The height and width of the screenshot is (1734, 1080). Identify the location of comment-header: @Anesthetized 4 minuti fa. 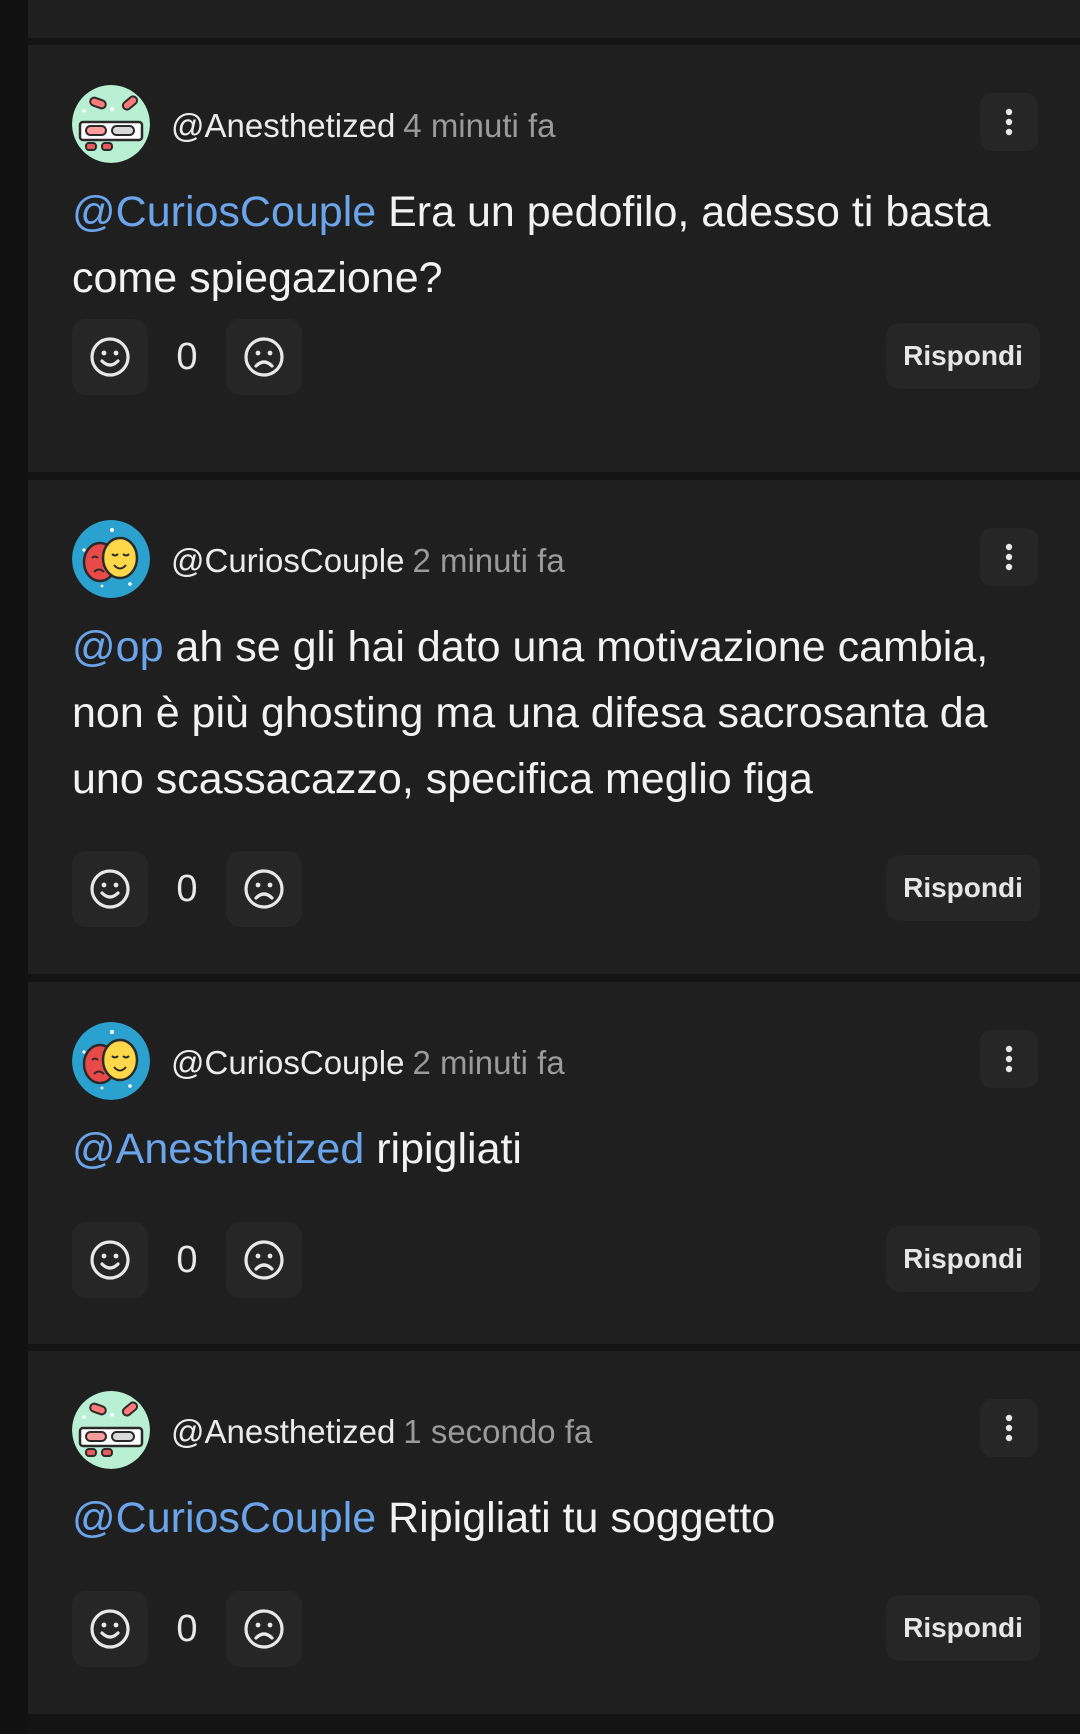
(556, 124).